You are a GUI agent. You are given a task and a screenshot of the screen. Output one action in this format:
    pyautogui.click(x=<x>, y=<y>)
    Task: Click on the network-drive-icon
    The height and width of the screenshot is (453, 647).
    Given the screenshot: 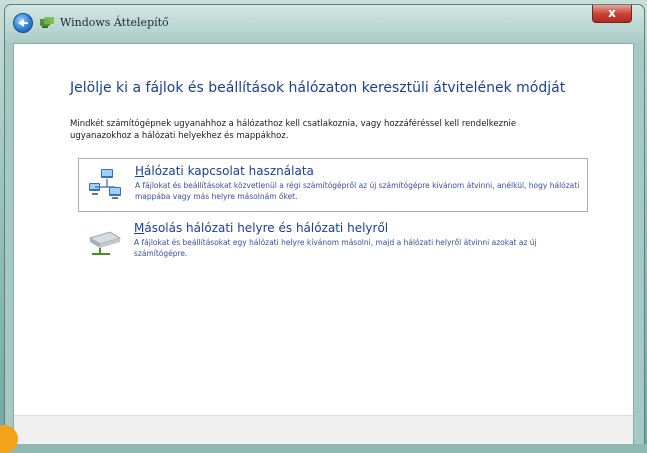 What is the action you would take?
    pyautogui.click(x=105, y=243)
    